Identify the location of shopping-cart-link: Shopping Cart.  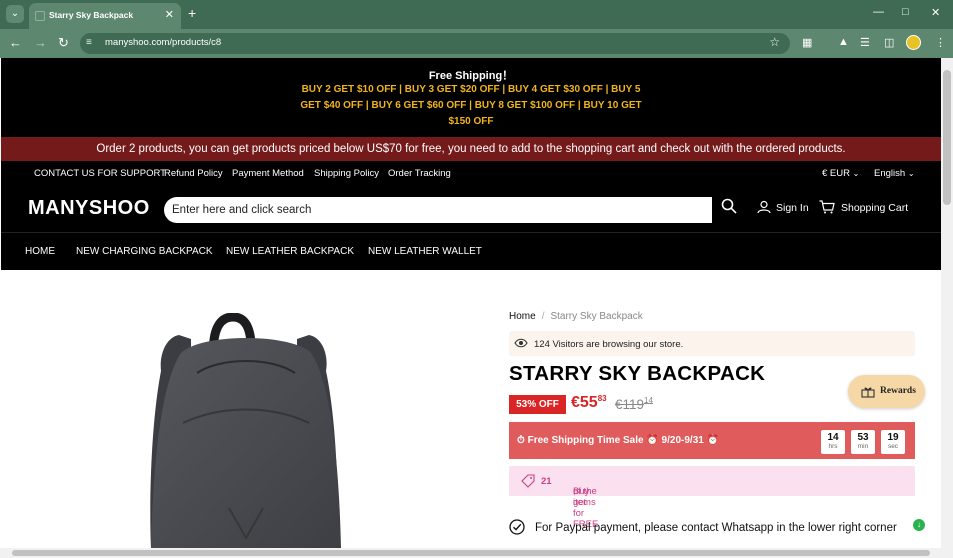
(863, 207).